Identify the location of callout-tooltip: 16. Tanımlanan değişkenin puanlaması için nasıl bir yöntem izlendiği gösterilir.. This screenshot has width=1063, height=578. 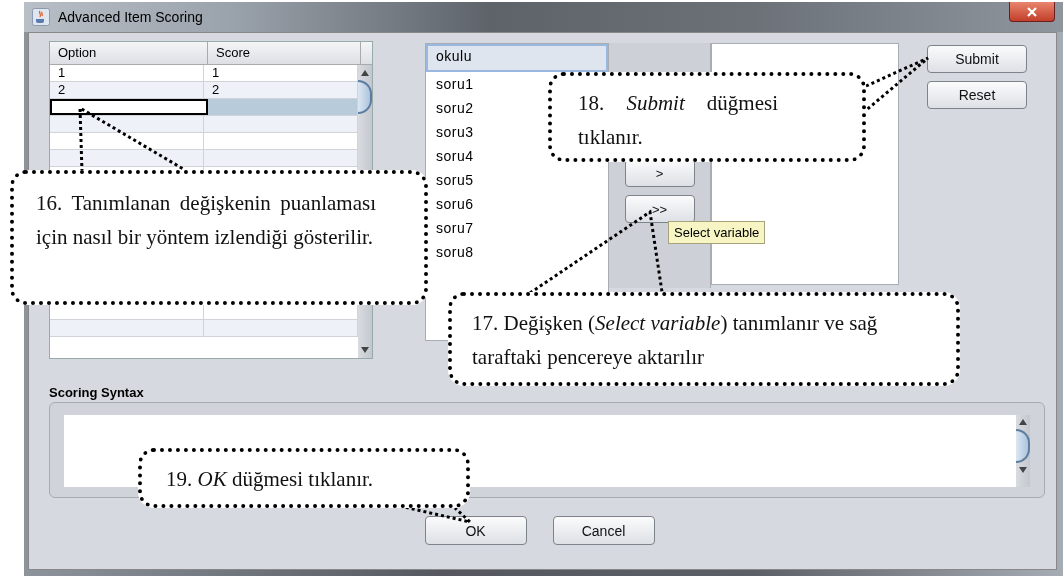
(219, 237).